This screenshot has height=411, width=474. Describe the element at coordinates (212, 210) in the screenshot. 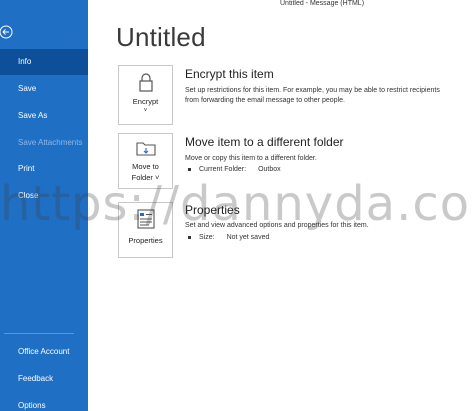

I see `properties-title: Properties` at that location.